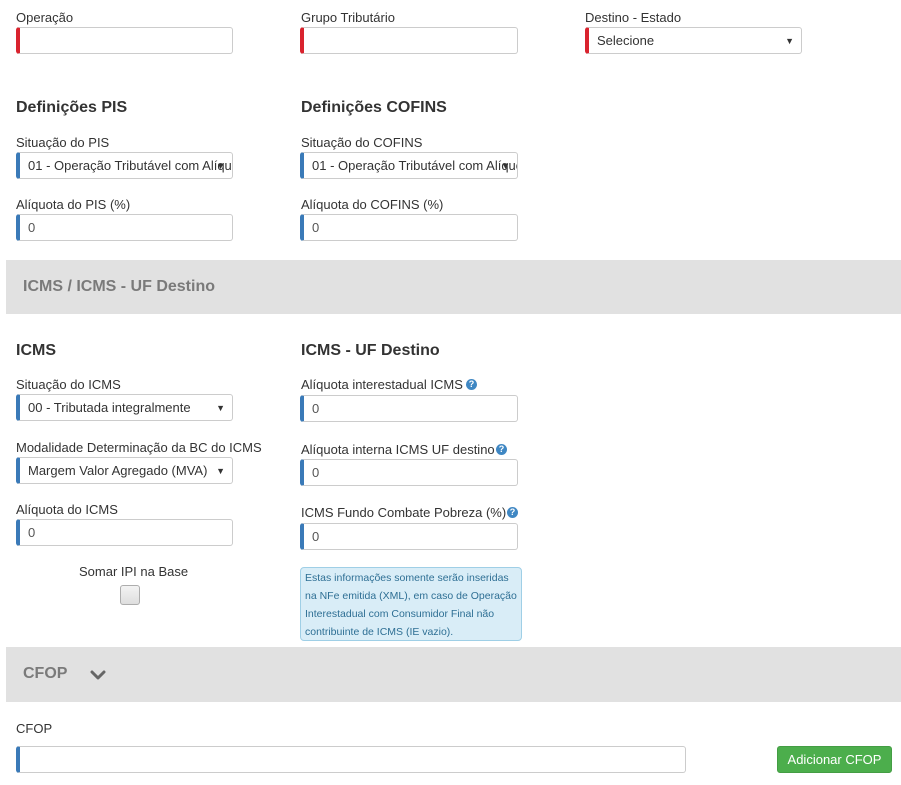 The height and width of the screenshot is (785, 901). I want to click on pis-heading: Definições PIS, so click(72, 107).